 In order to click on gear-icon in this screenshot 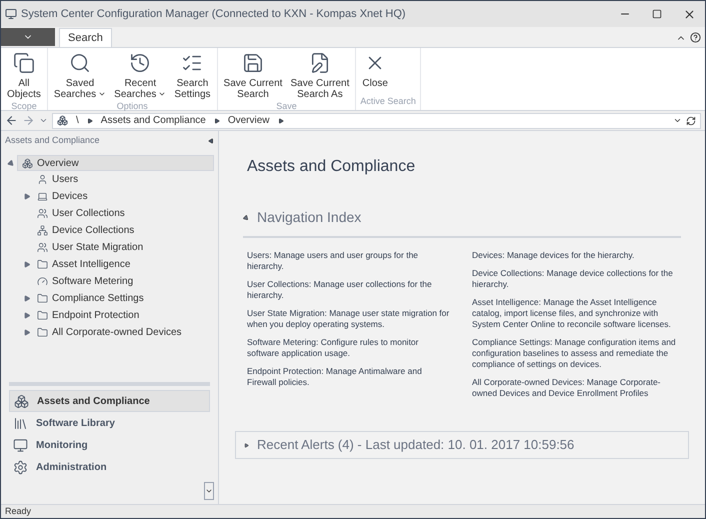, I will do `click(20, 467)`.